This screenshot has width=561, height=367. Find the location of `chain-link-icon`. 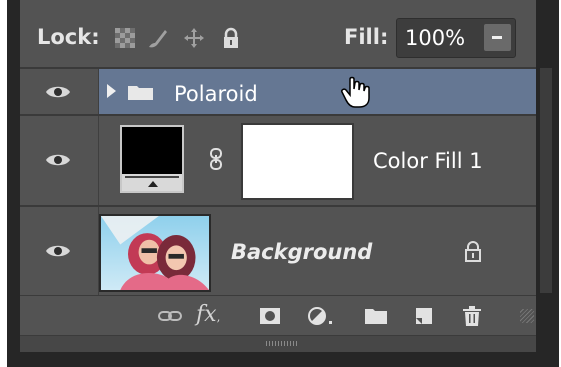

chain-link-icon is located at coordinates (216, 159).